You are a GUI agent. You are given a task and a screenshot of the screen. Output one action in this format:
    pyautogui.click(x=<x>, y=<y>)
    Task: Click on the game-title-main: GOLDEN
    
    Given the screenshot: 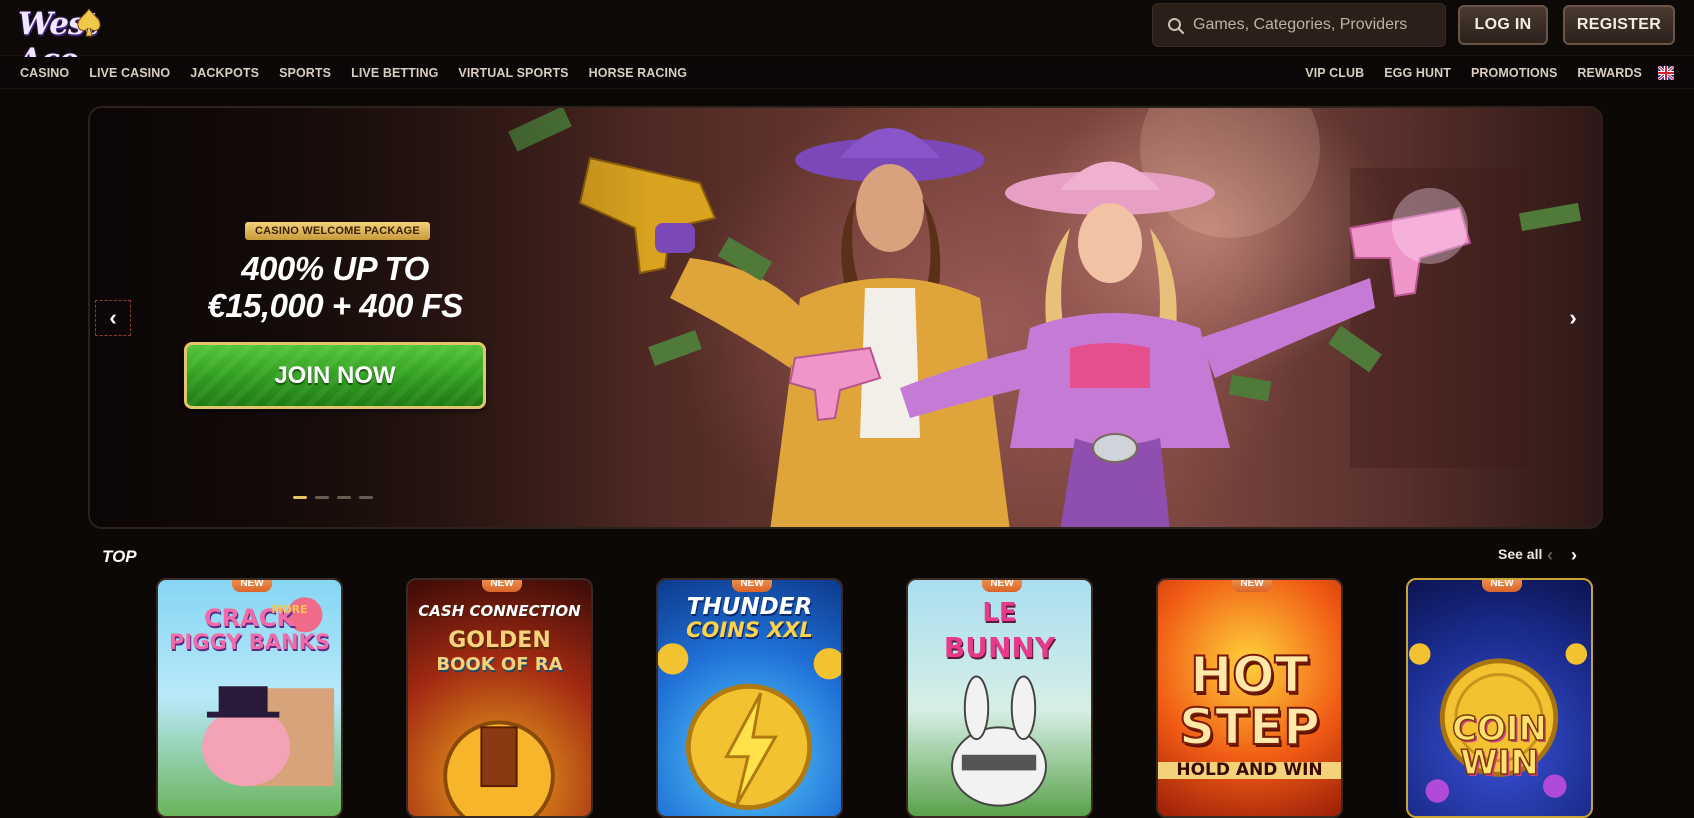 What is the action you would take?
    pyautogui.click(x=499, y=640)
    